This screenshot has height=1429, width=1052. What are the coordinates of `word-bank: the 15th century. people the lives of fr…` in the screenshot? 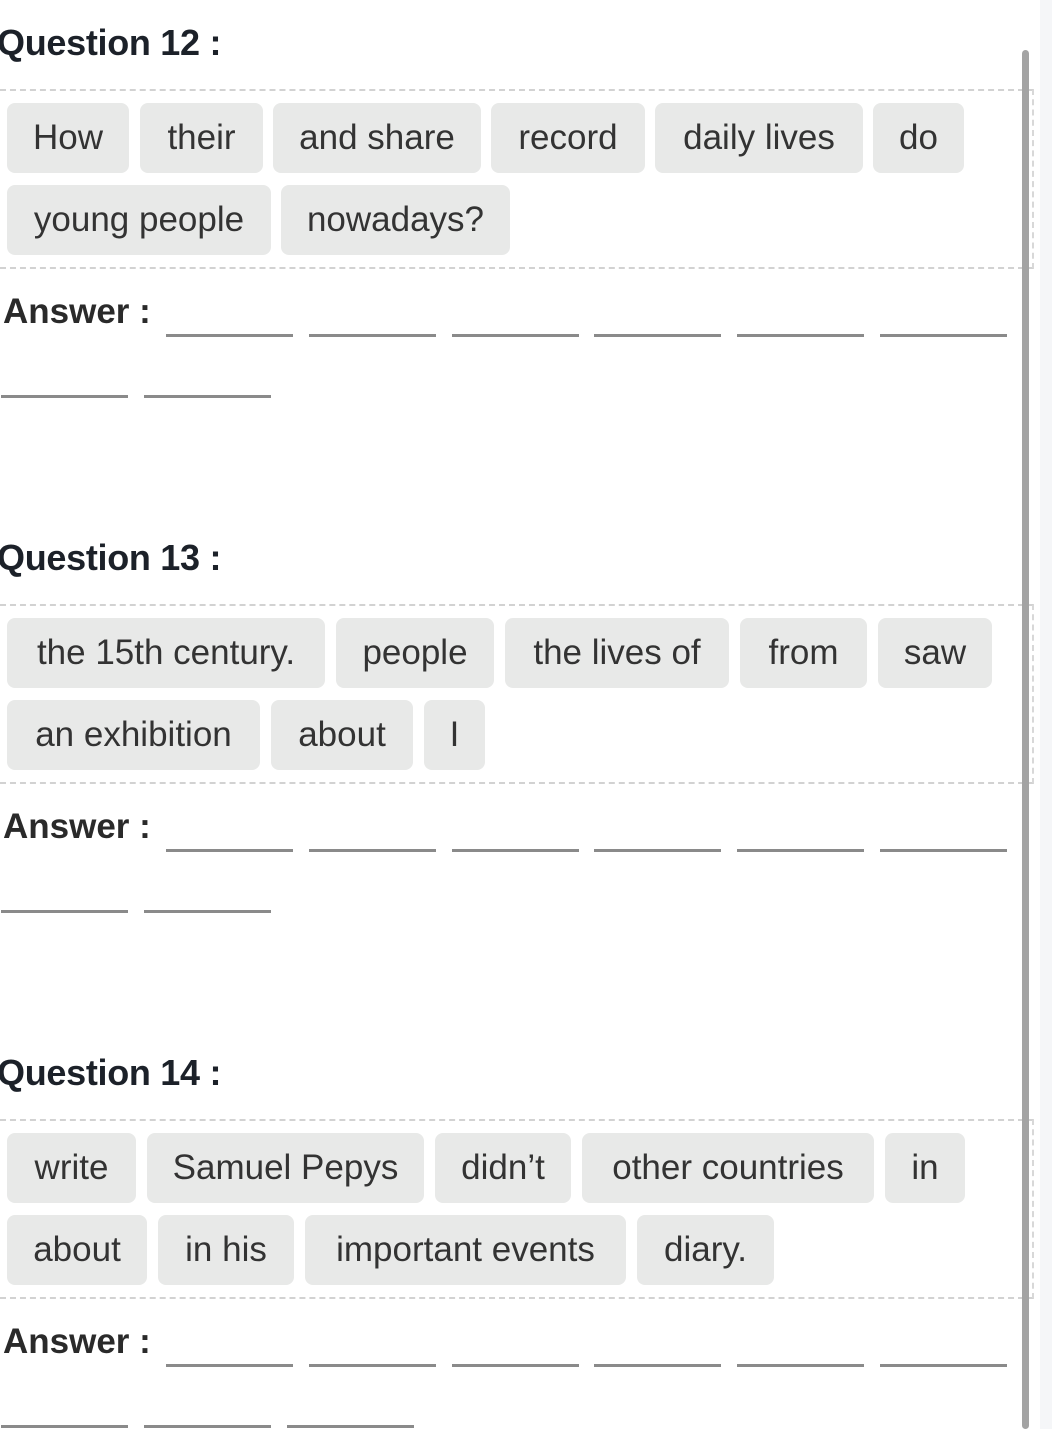 It's located at (517, 694).